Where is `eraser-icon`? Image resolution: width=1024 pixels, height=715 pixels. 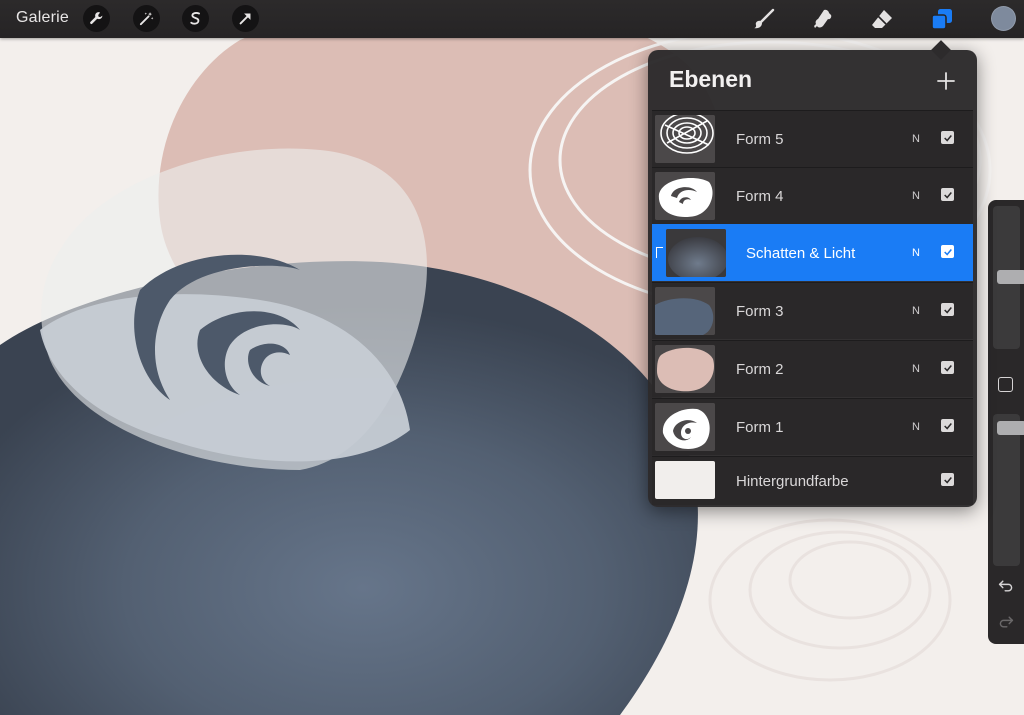 eraser-icon is located at coordinates (882, 19).